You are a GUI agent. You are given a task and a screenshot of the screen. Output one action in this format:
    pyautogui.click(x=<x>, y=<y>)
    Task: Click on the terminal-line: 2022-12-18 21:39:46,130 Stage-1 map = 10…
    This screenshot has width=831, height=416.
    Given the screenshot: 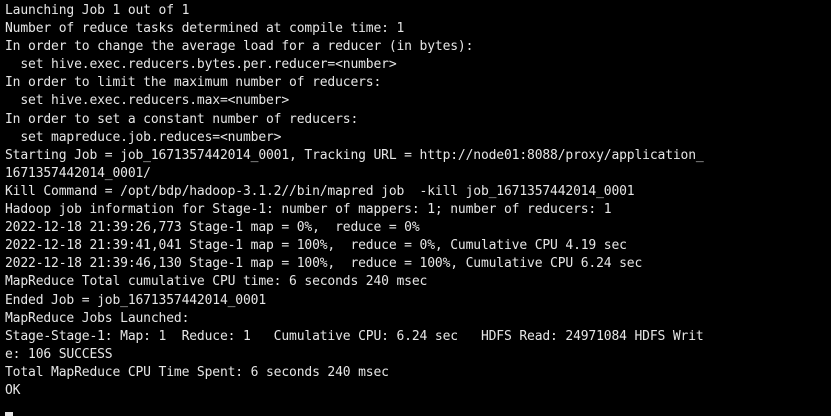 What is the action you would take?
    pyautogui.click(x=324, y=264)
    